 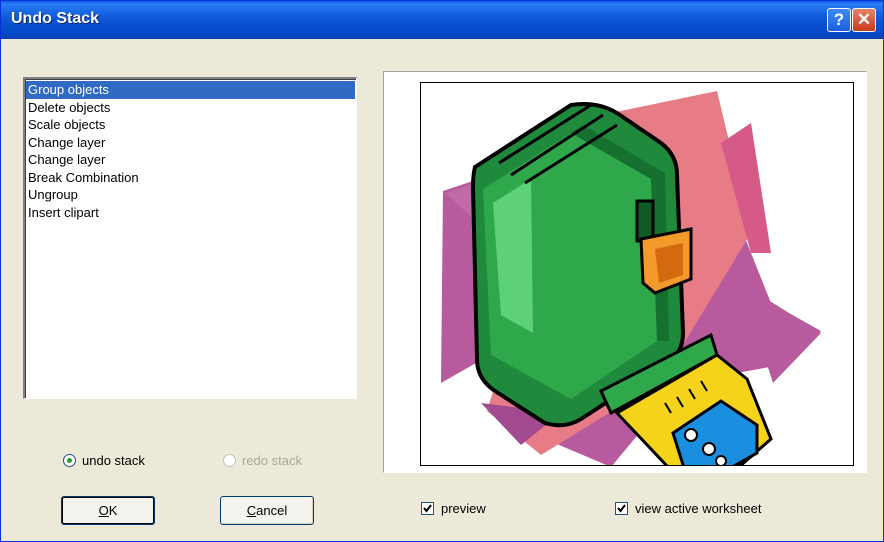 I want to click on radio-checked-icon, so click(x=69, y=460).